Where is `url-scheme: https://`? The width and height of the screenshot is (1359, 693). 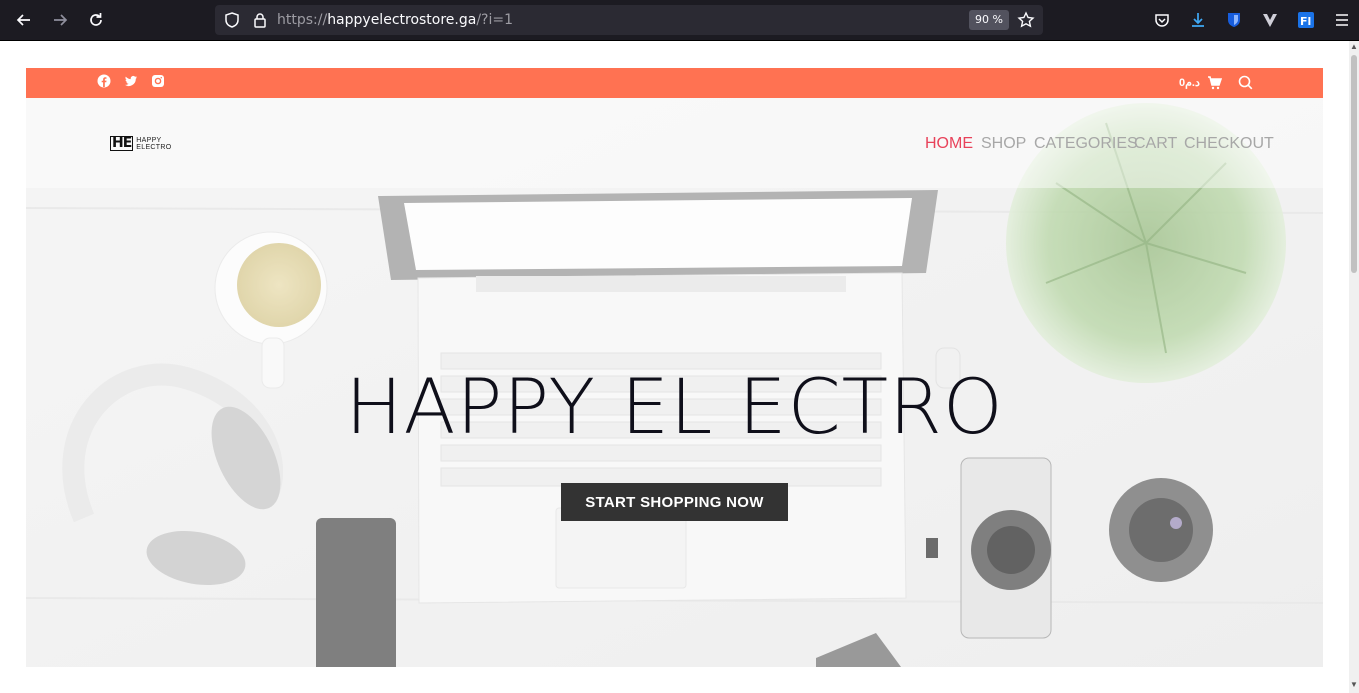 url-scheme: https:// is located at coordinates (302, 20).